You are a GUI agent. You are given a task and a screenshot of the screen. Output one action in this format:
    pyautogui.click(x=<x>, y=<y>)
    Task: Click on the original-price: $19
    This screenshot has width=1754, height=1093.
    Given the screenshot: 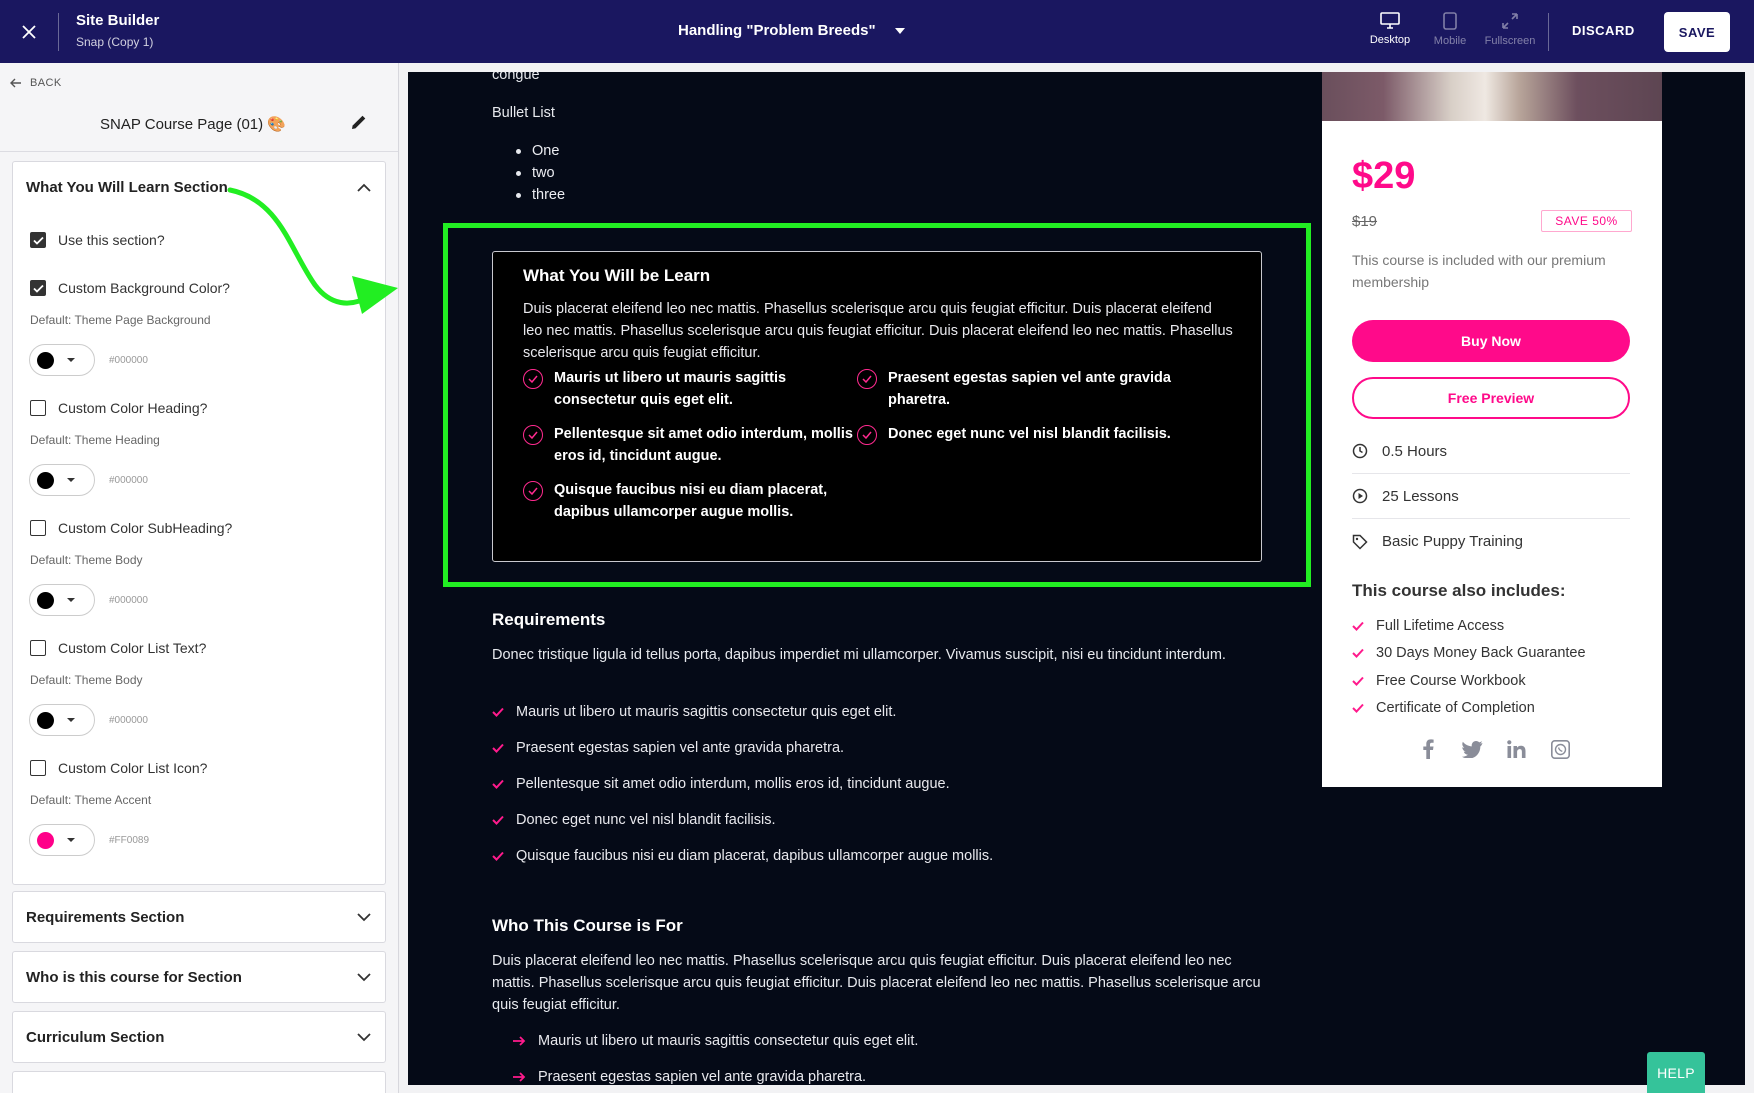 What is the action you would take?
    pyautogui.click(x=1365, y=221)
    